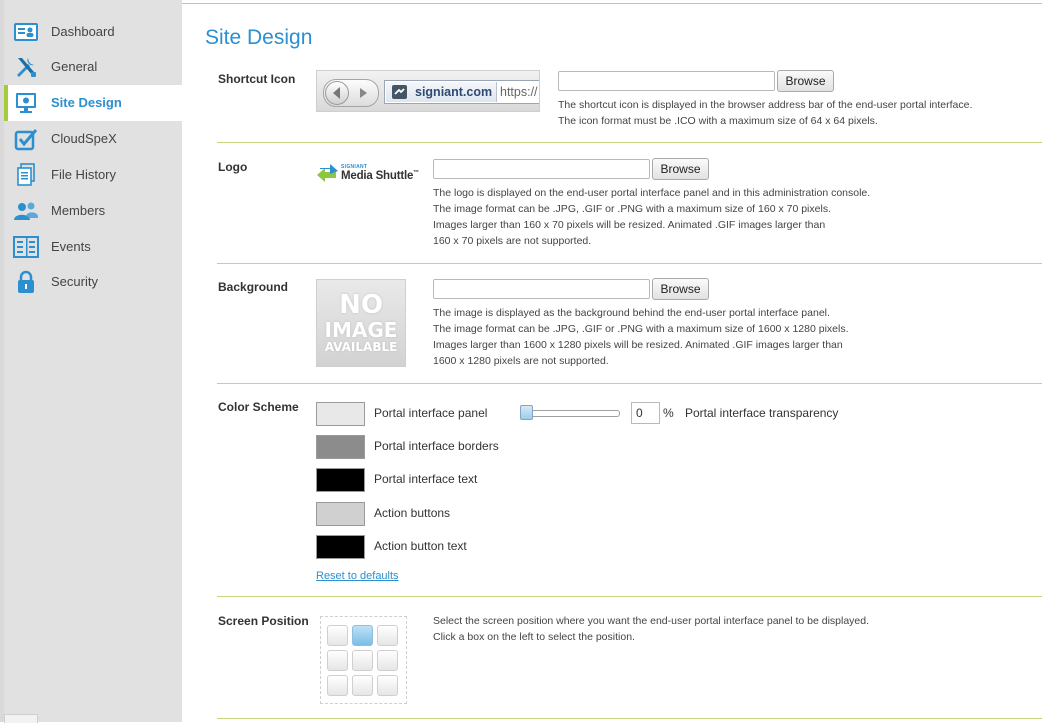 Image resolution: width=1048 pixels, height=723 pixels. I want to click on shortcut-icon-preview: signiant.com https://, so click(428, 91).